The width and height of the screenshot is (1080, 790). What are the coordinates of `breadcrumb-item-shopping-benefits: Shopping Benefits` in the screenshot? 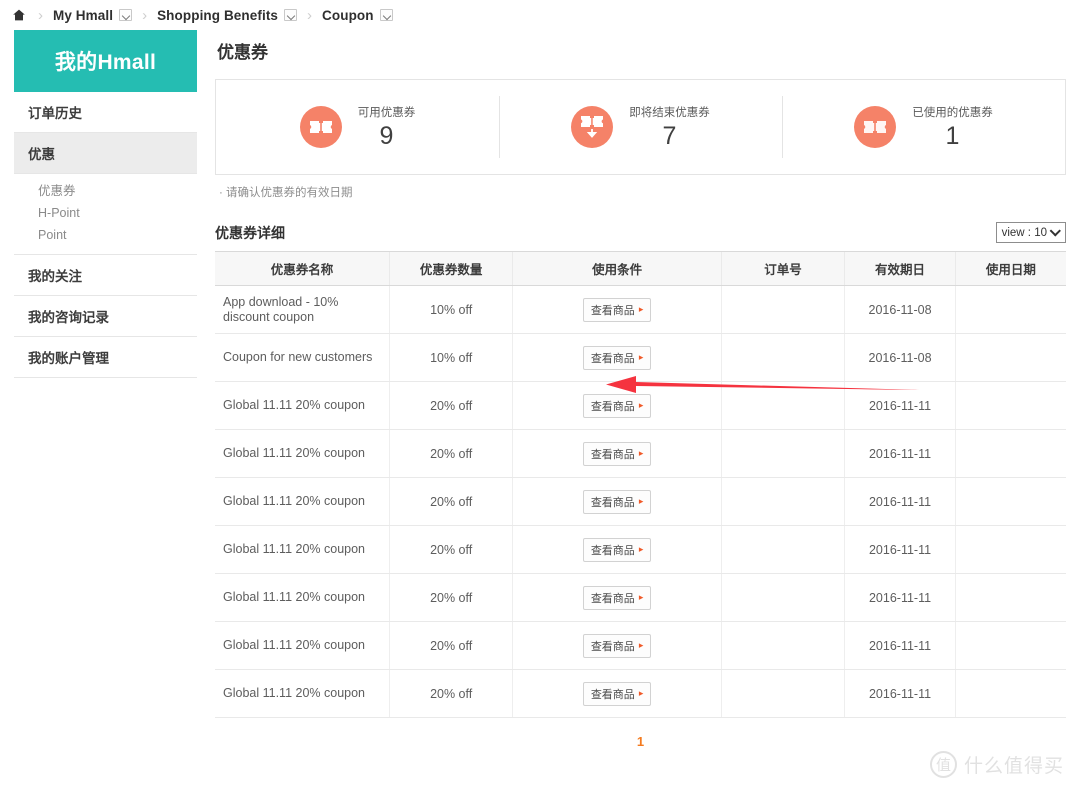 It's located at (227, 15).